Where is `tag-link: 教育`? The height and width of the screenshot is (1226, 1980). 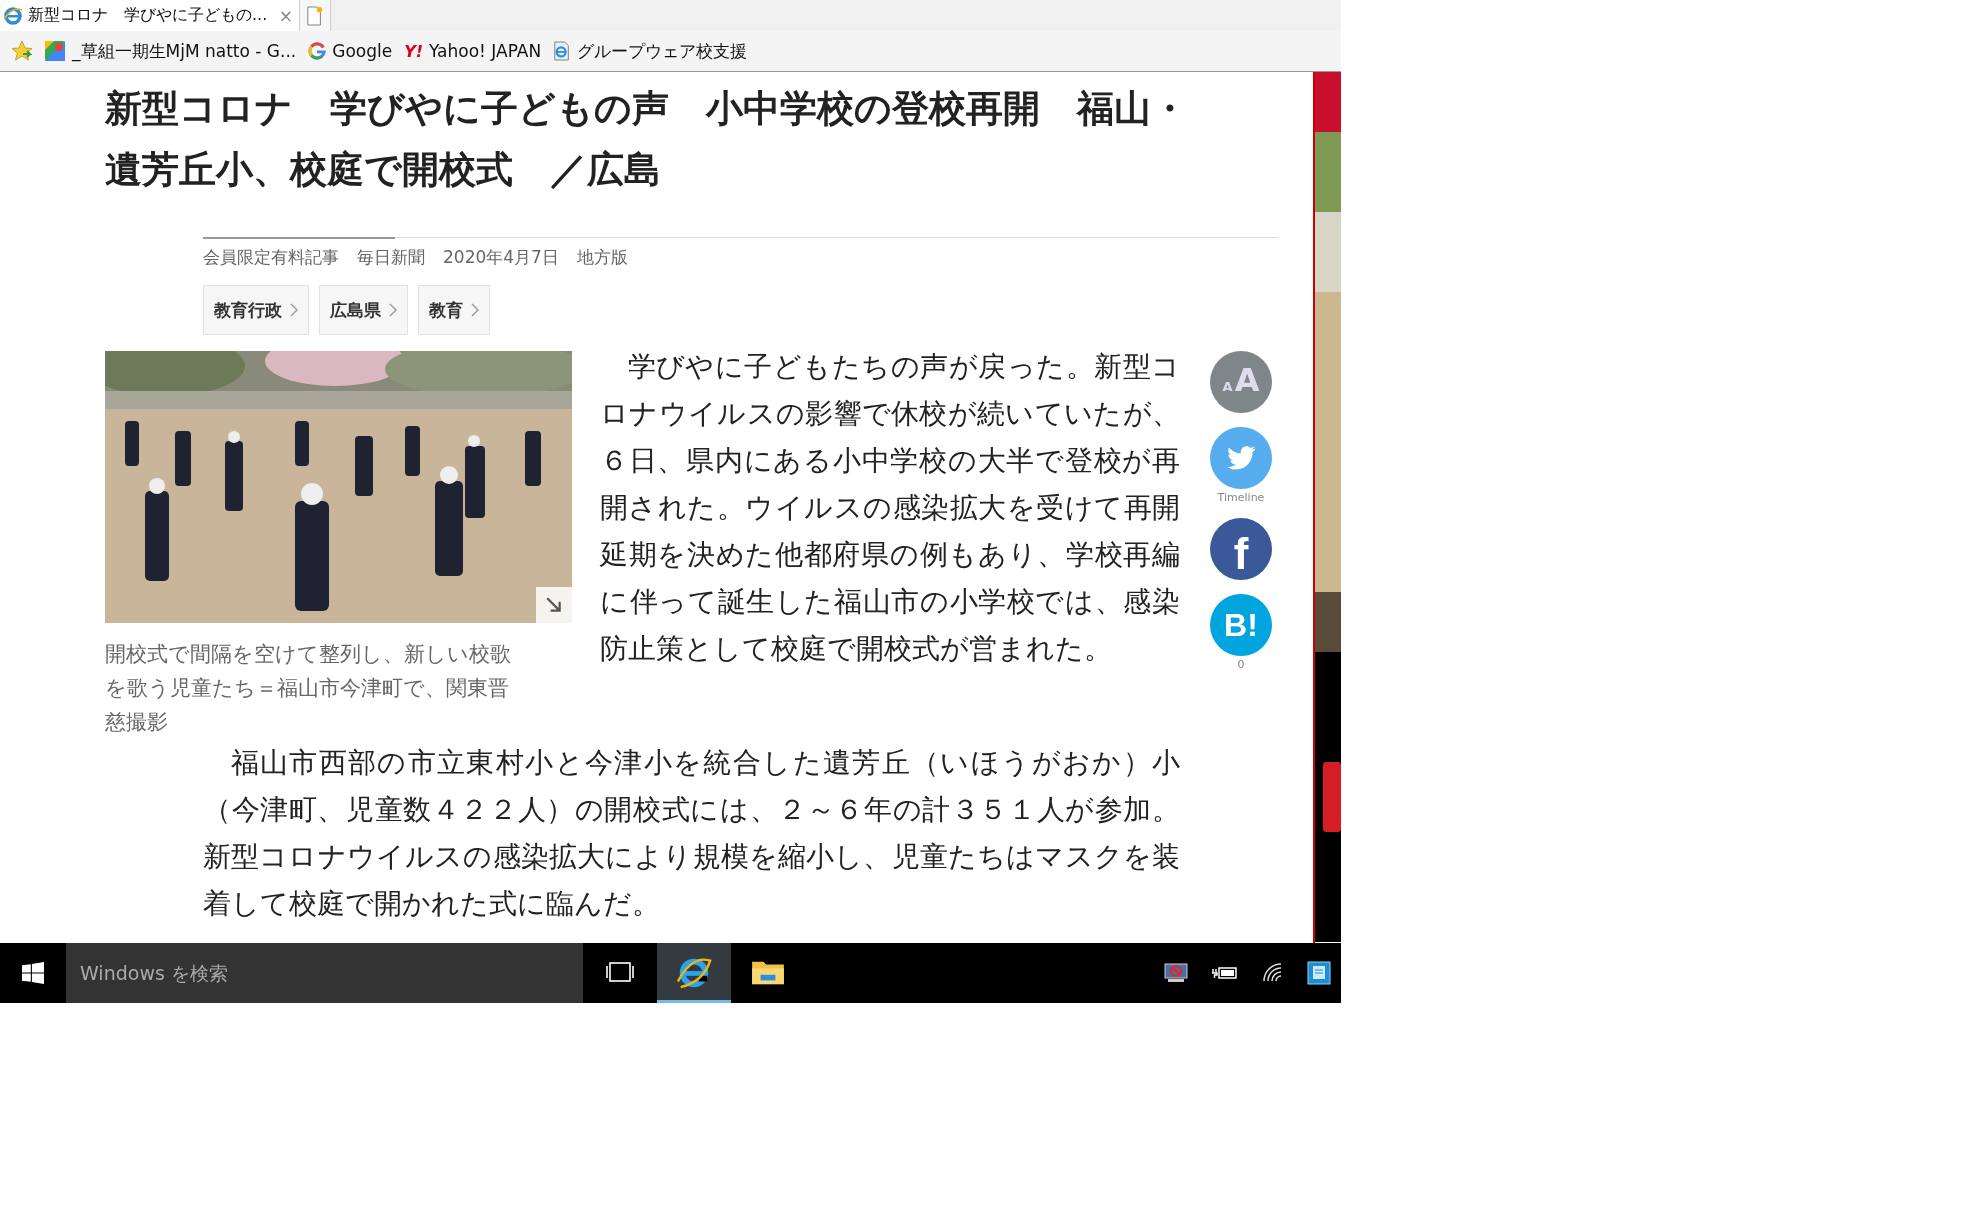 tag-link: 教育 is located at coordinates (454, 310).